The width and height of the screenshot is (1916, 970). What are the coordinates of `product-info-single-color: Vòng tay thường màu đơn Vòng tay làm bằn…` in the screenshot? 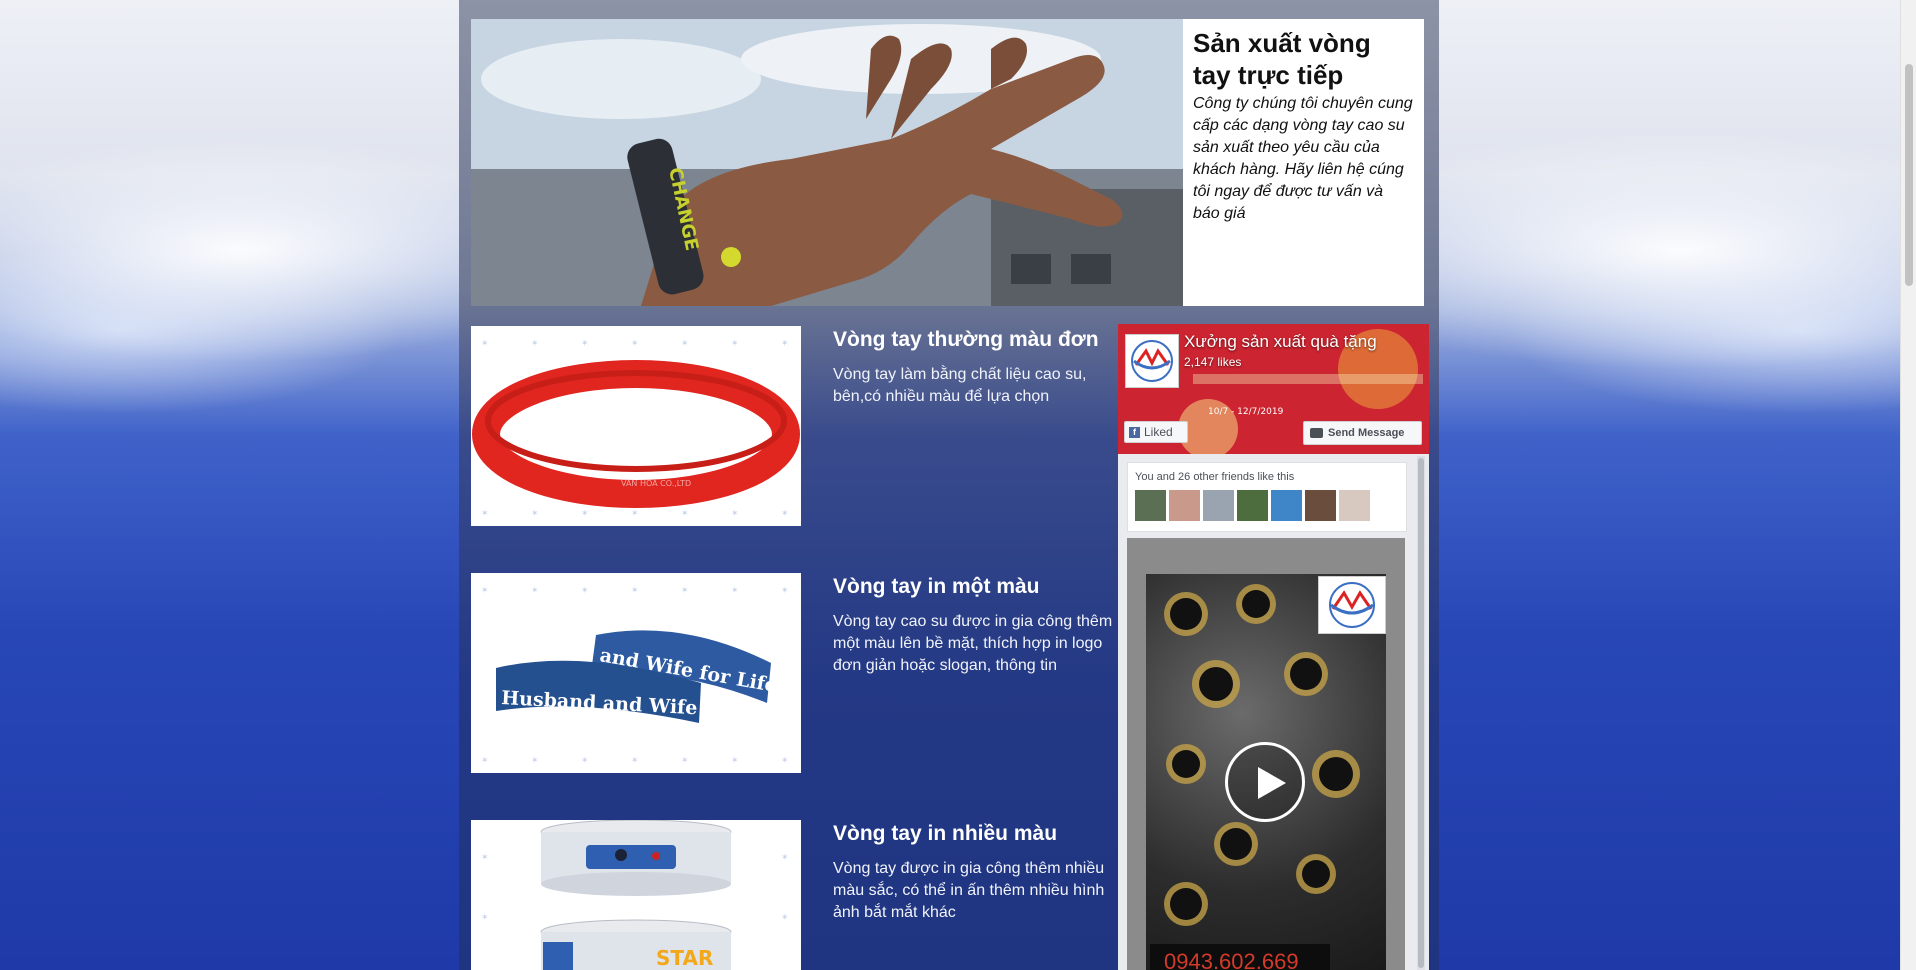 It's located at (975, 367).